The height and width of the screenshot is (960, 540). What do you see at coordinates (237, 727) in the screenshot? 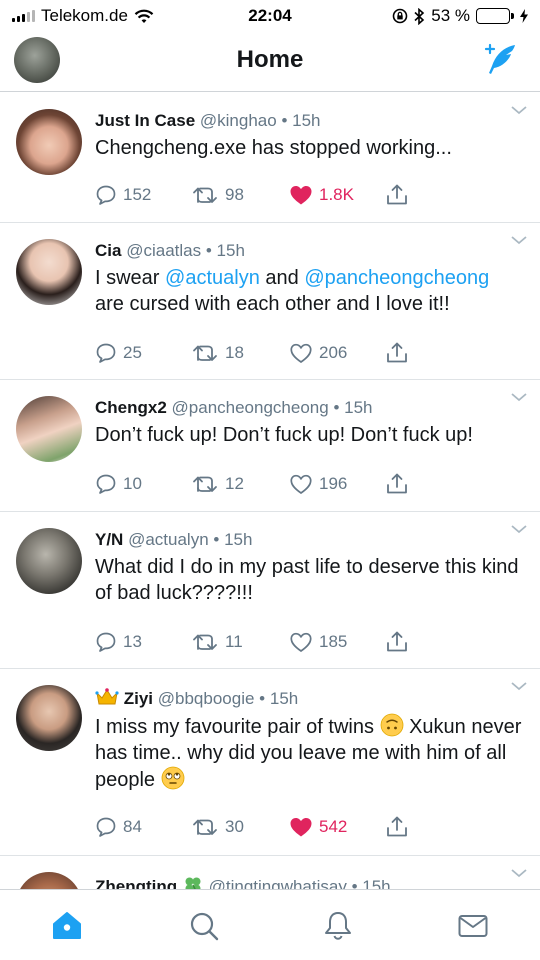
I see `tweet-text-part: I miss my favourite pair of twins` at bounding box center [237, 727].